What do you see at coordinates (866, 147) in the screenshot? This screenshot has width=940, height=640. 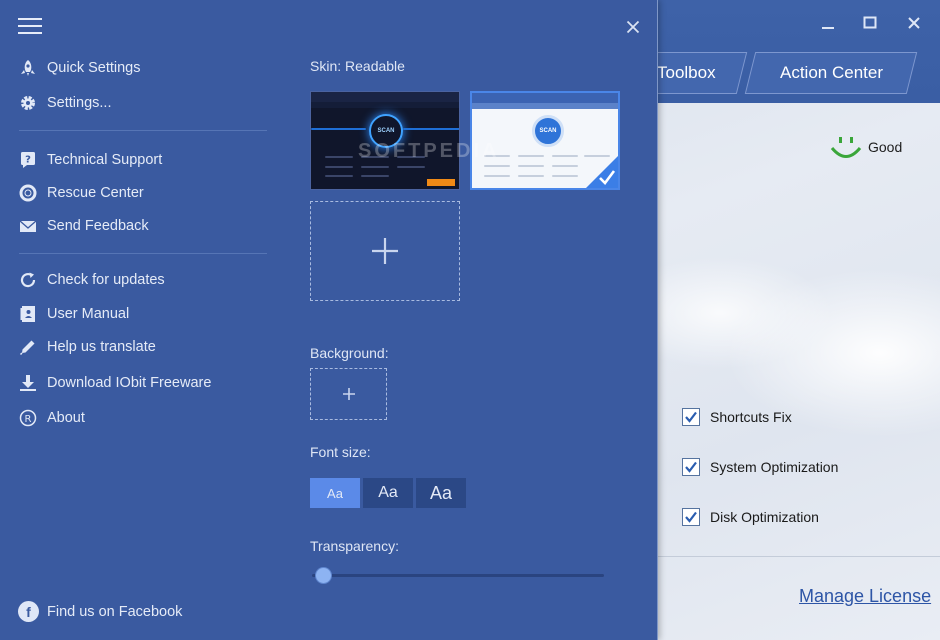 I see `status-indicator: Good` at bounding box center [866, 147].